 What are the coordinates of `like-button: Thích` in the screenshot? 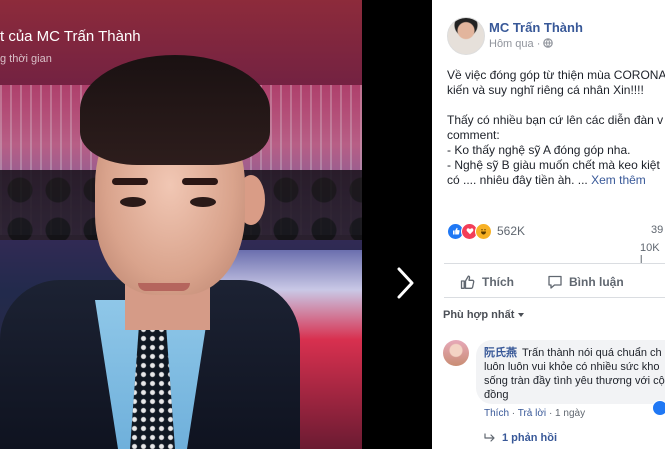 It's located at (487, 282).